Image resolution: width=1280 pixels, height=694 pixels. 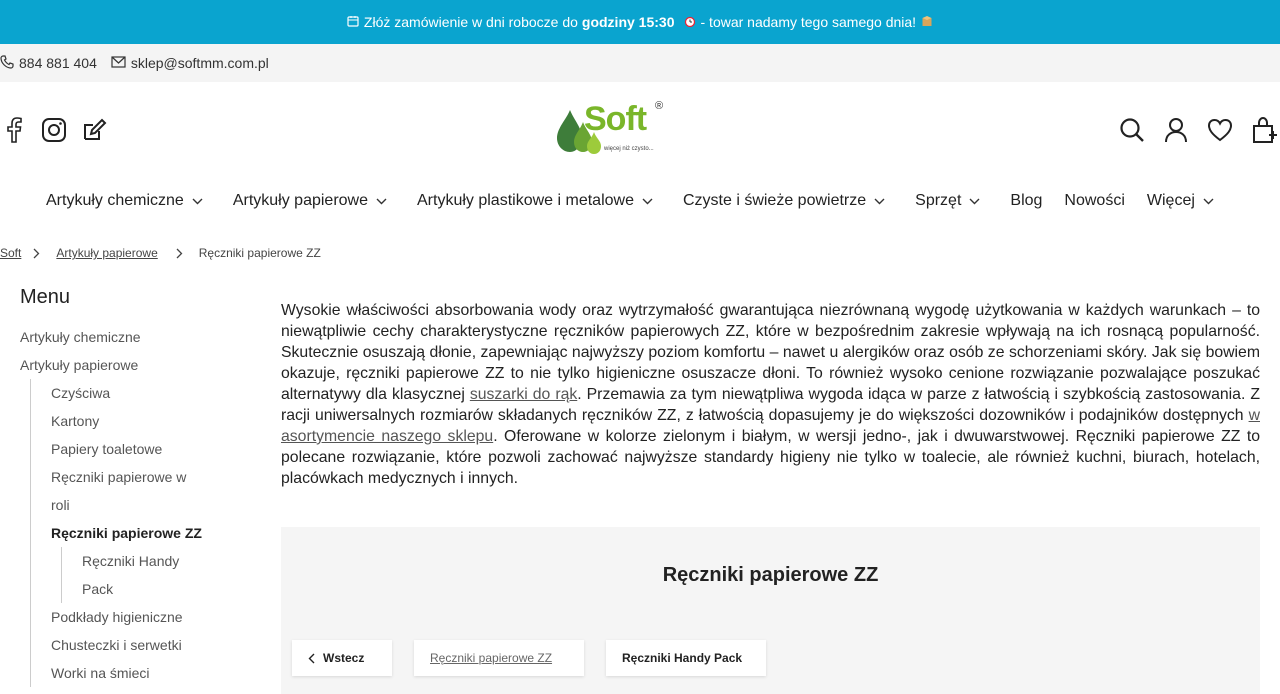 What do you see at coordinates (155, 645) in the screenshot?
I see `sidebar-subitem: Chusteczki i serwetki` at bounding box center [155, 645].